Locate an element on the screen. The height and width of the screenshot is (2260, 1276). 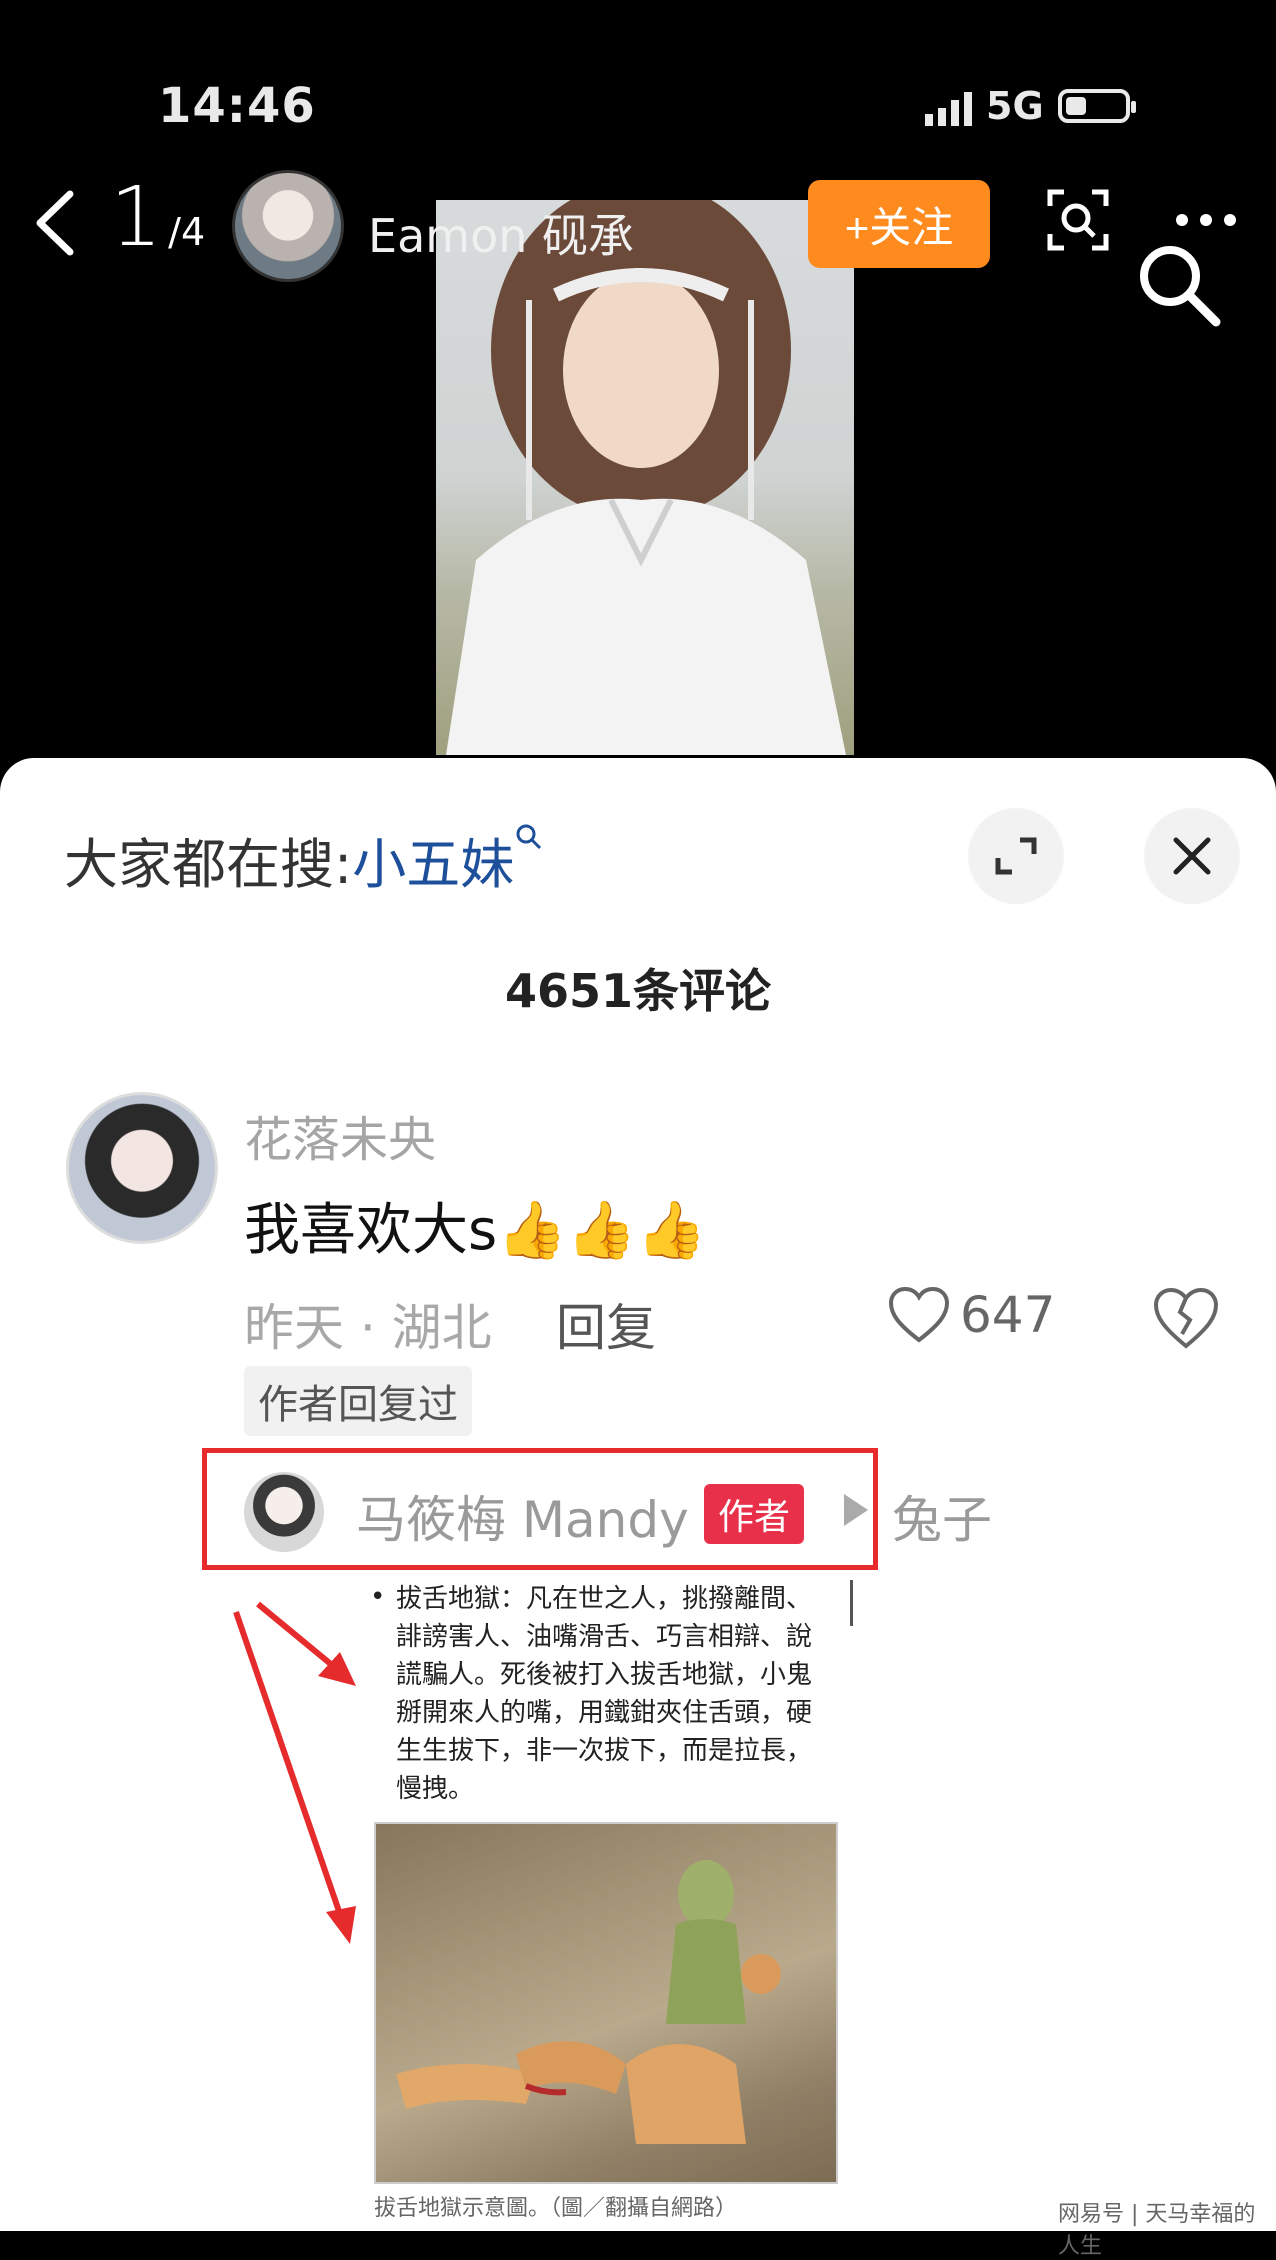
close-button is located at coordinates (1192, 856).